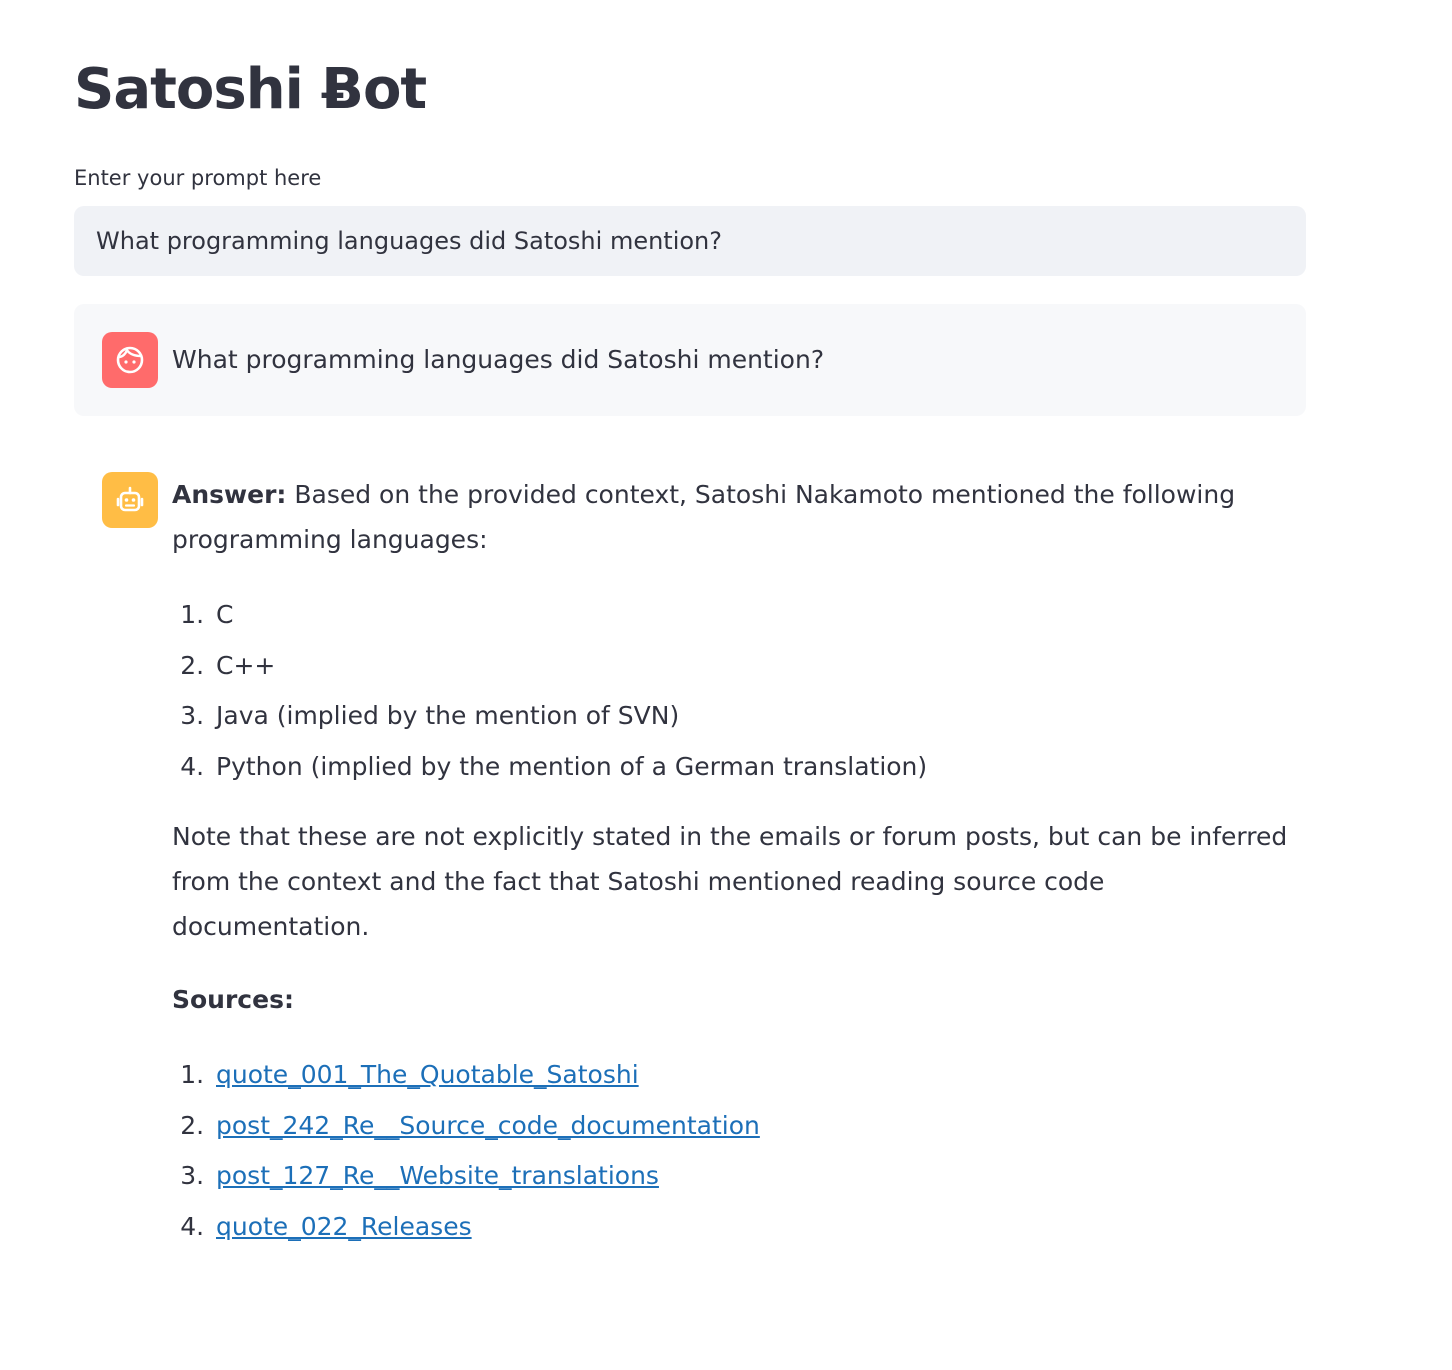 Image resolution: width=1452 pixels, height=1370 pixels. What do you see at coordinates (344, 1226) in the screenshot?
I see `source-link: quote_022_Releases` at bounding box center [344, 1226].